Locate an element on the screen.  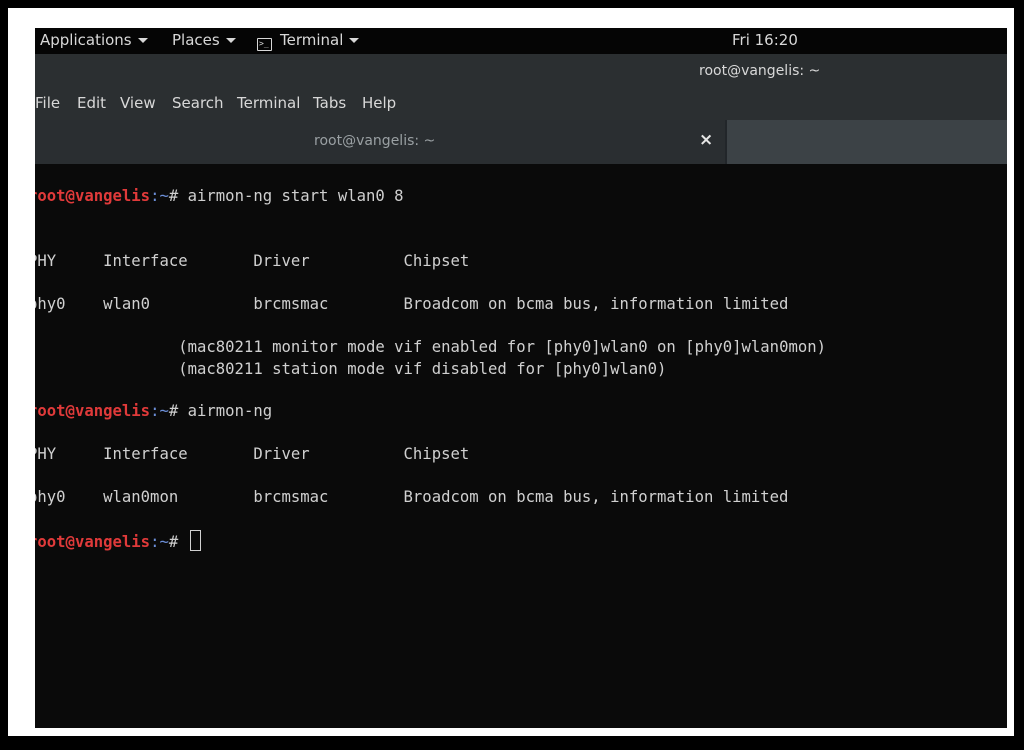
terminal-line-prompt: root@vangelis:~# is located at coordinates (118, 541).